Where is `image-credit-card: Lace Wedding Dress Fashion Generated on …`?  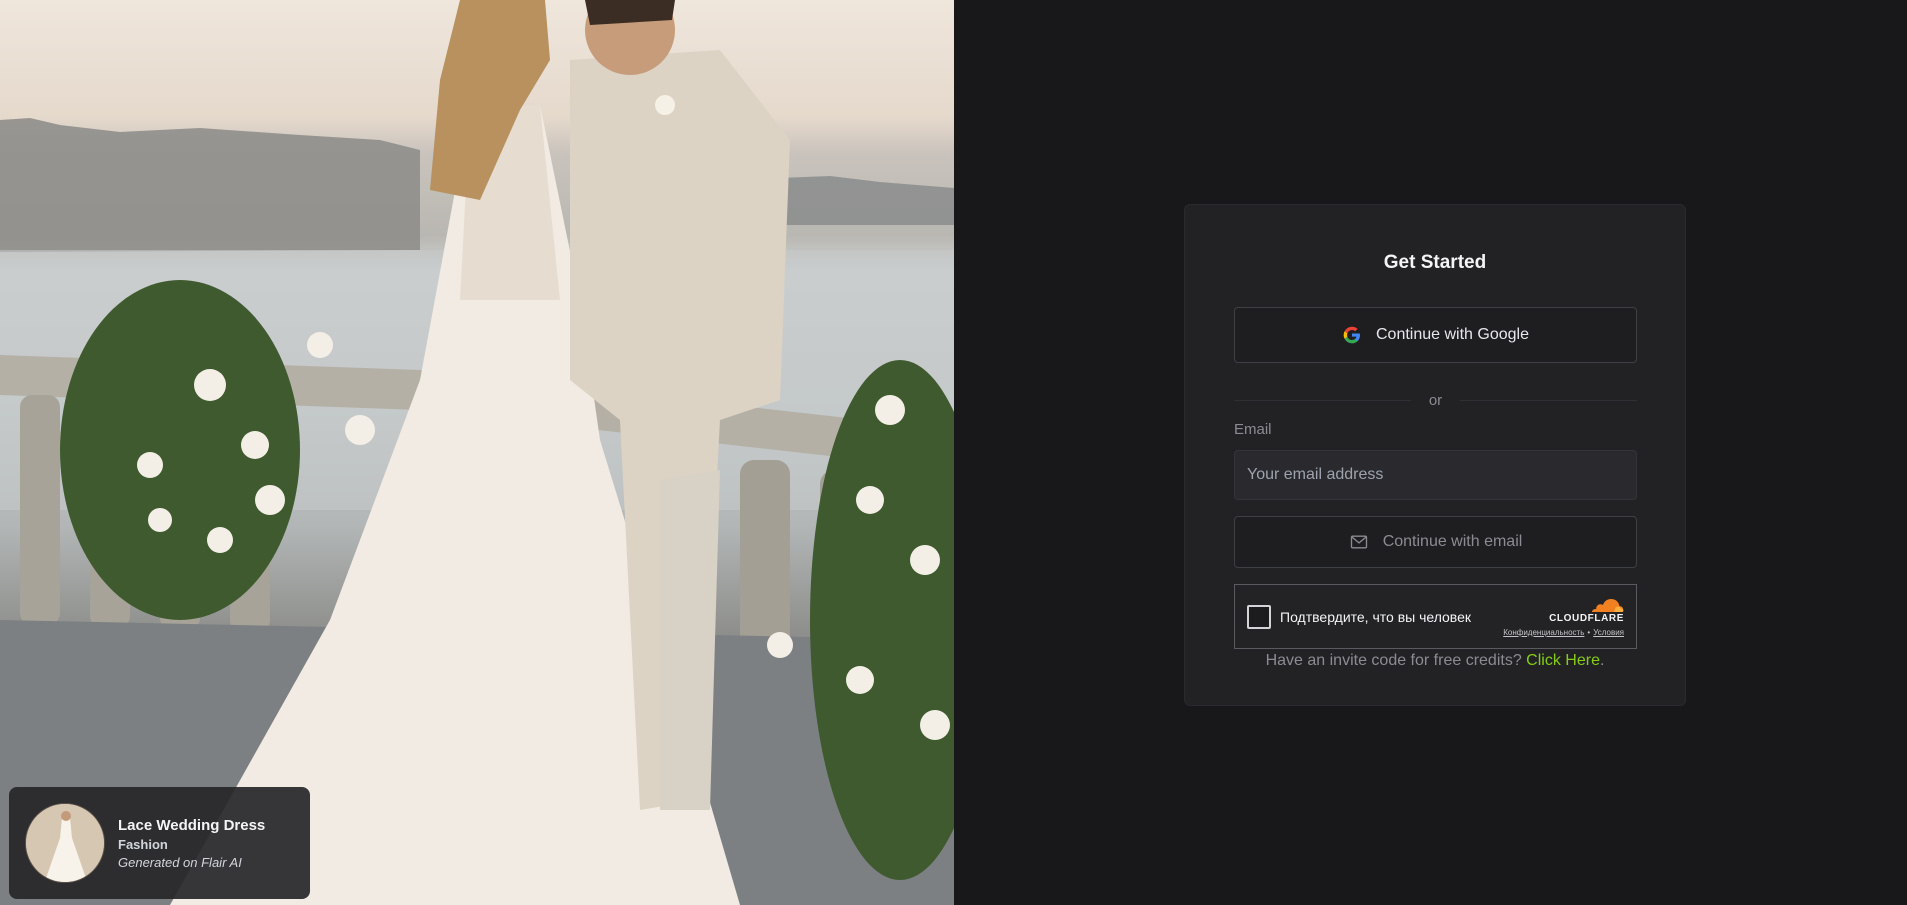 image-credit-card: Lace Wedding Dress Fashion Generated on … is located at coordinates (159, 843).